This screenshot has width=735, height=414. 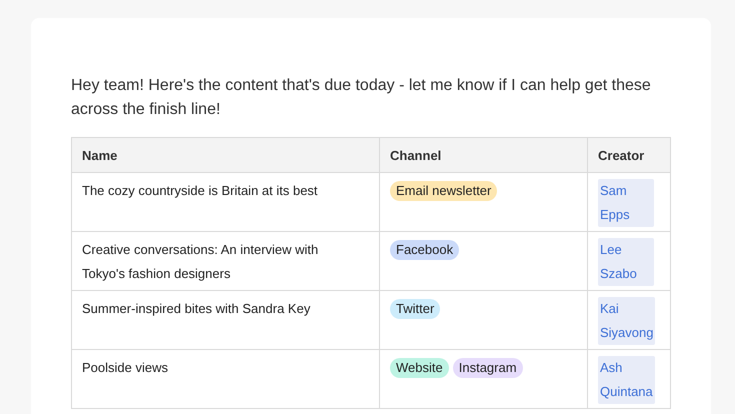 What do you see at coordinates (419, 368) in the screenshot?
I see `channel-tag: Website` at bounding box center [419, 368].